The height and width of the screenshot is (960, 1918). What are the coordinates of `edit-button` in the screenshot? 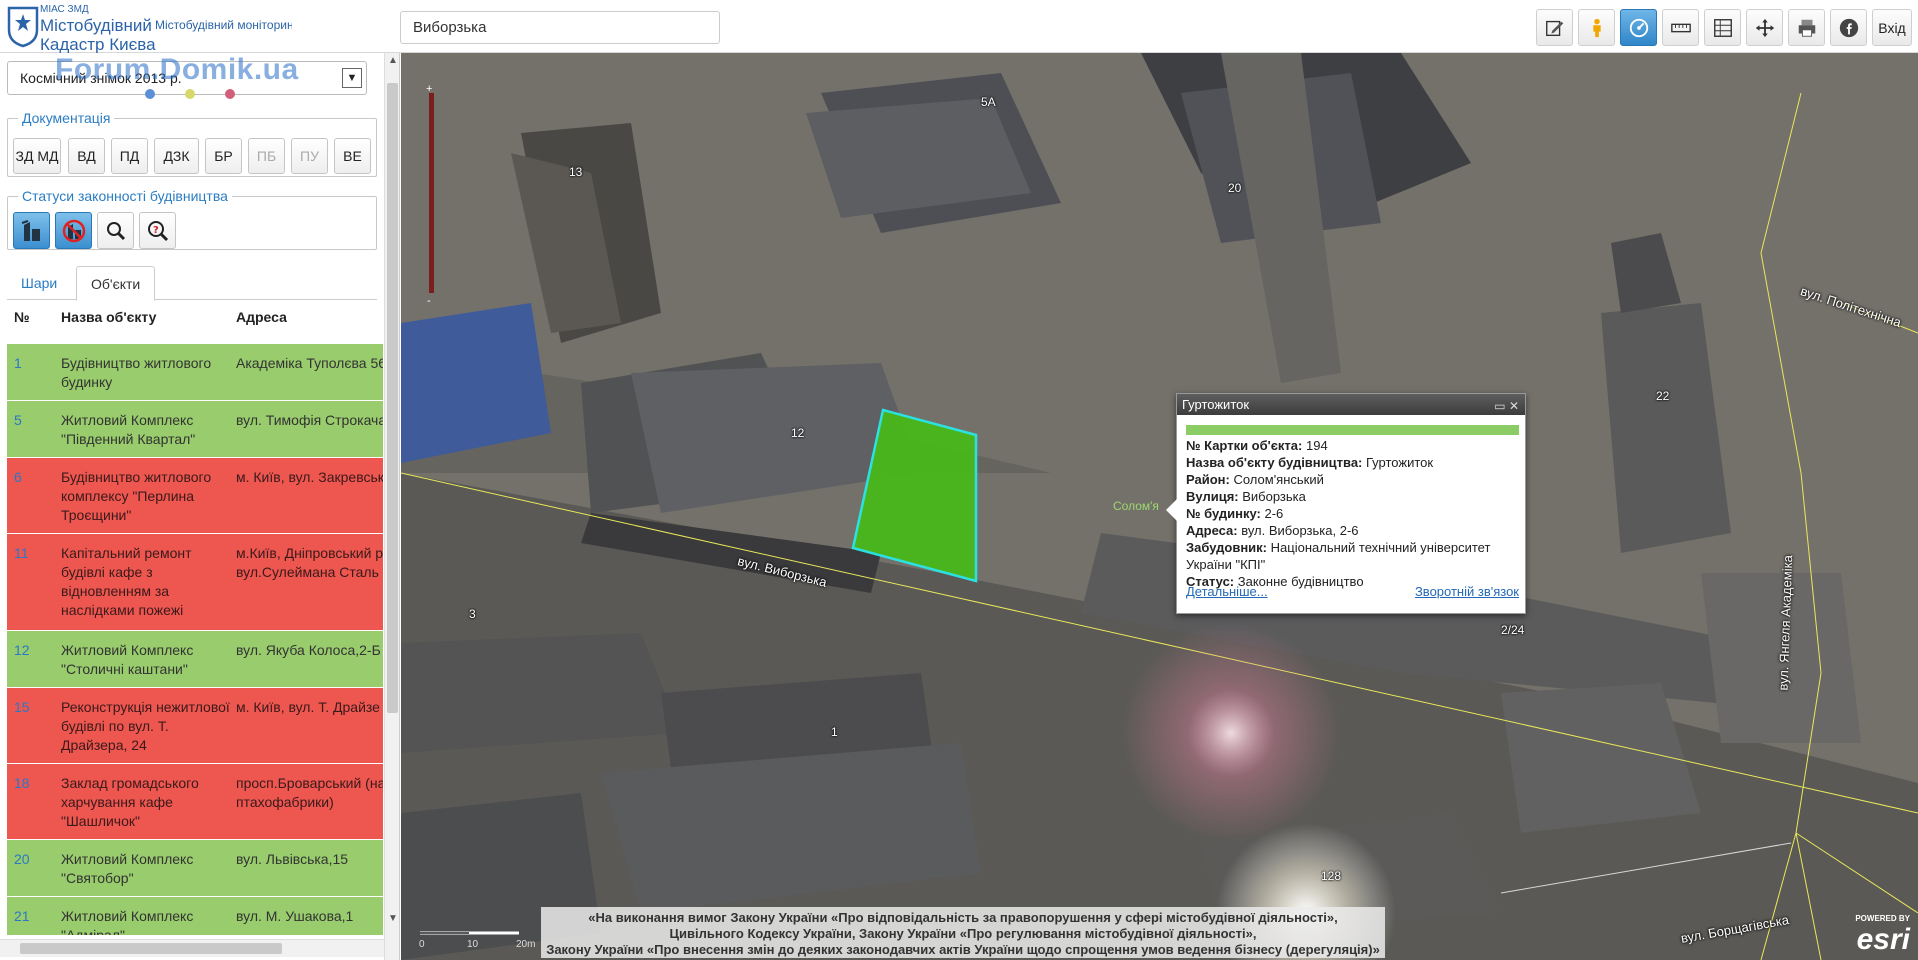 It's located at (1554, 27).